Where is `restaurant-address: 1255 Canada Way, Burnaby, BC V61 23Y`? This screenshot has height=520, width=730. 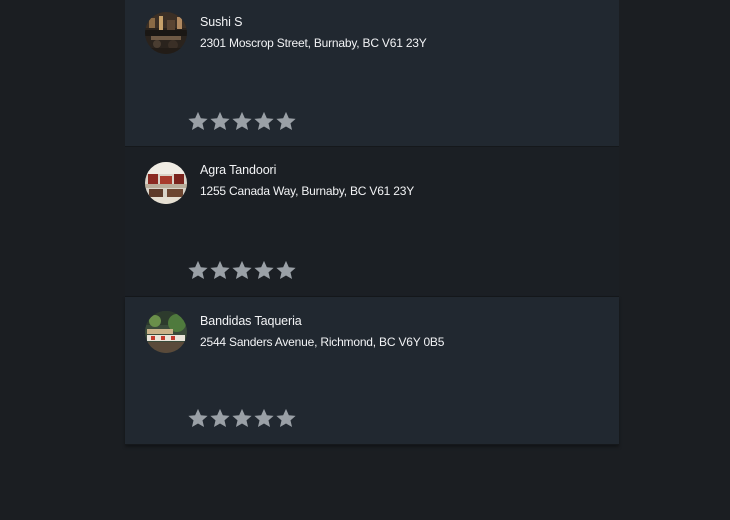
restaurant-address: 1255 Canada Way, Burnaby, BC V61 23Y is located at coordinates (307, 191).